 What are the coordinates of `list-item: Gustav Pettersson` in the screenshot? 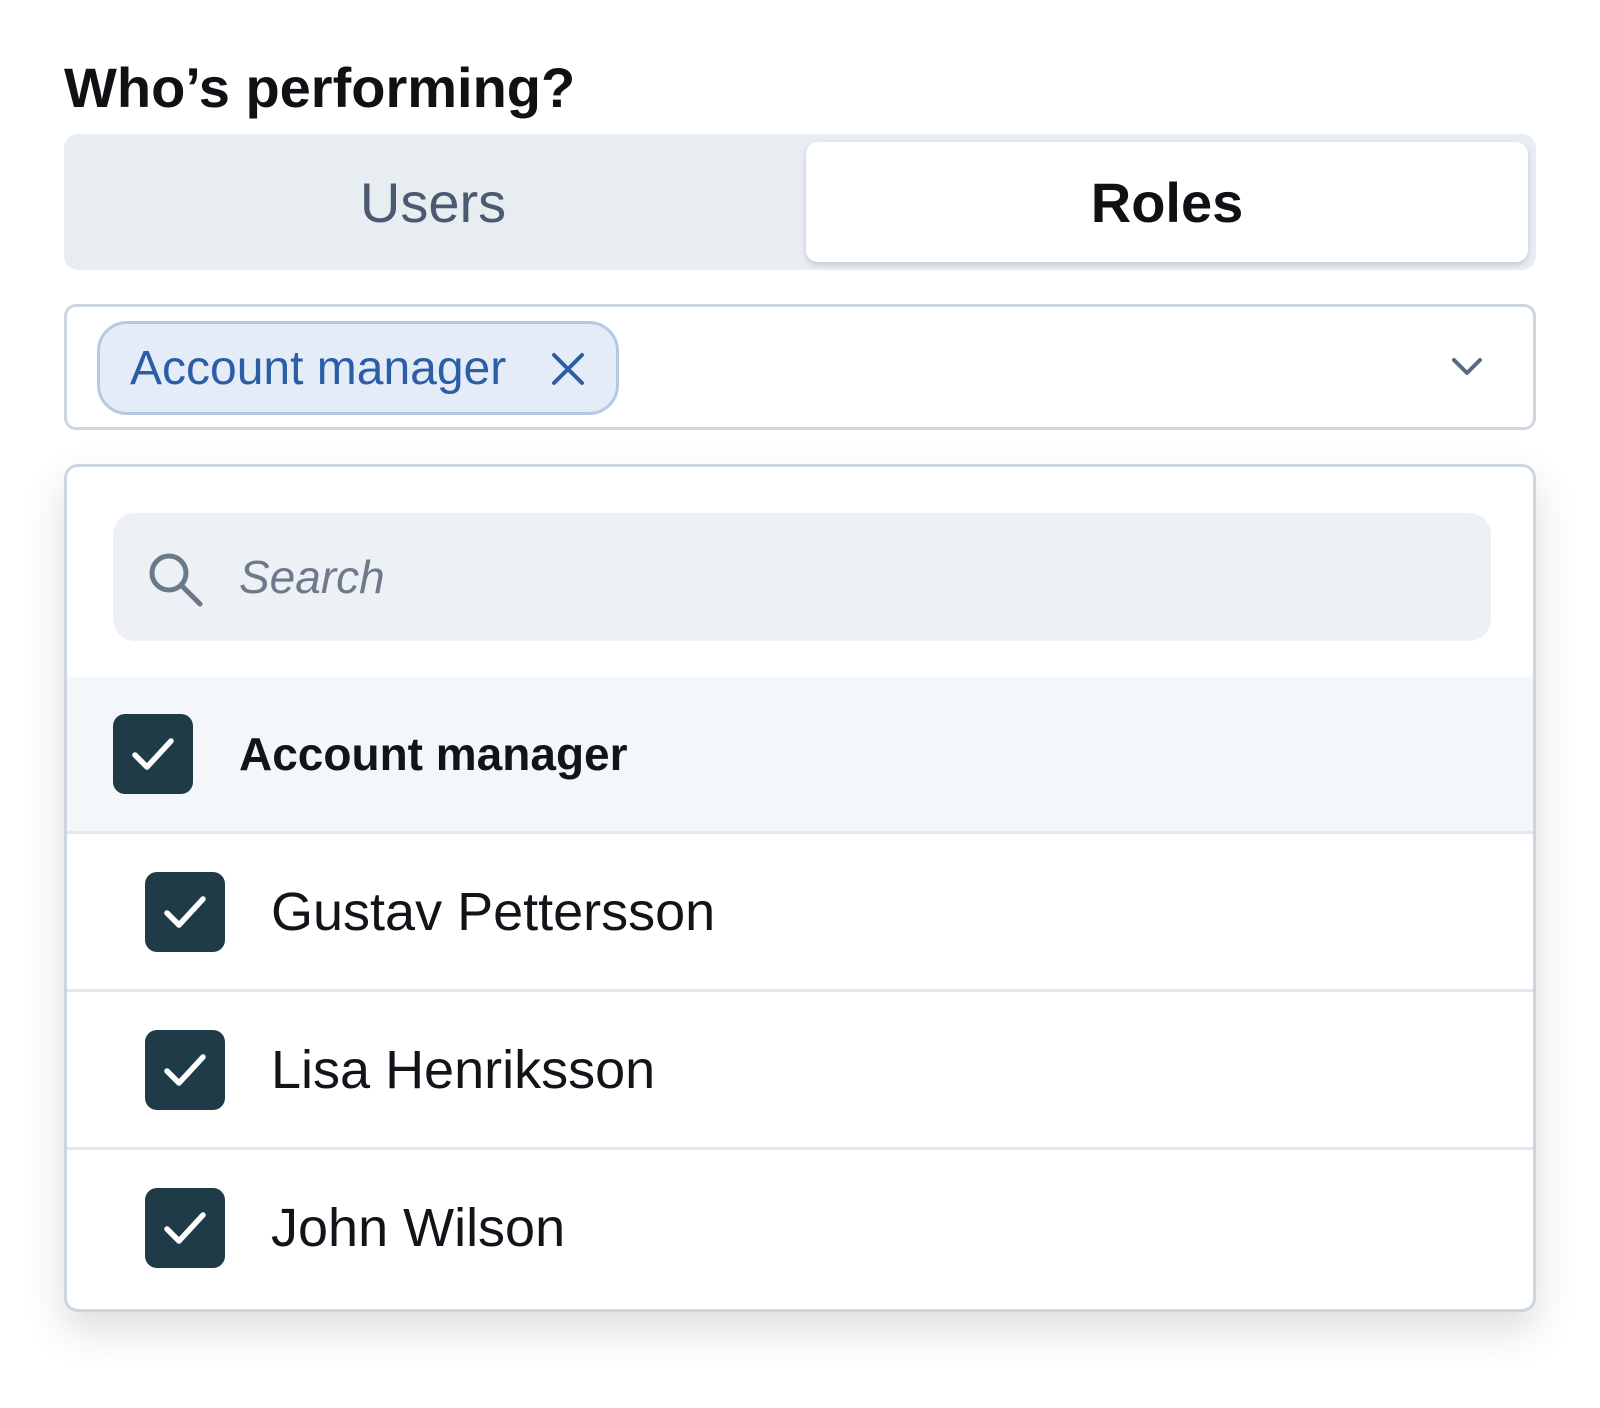 It's located at (800, 910).